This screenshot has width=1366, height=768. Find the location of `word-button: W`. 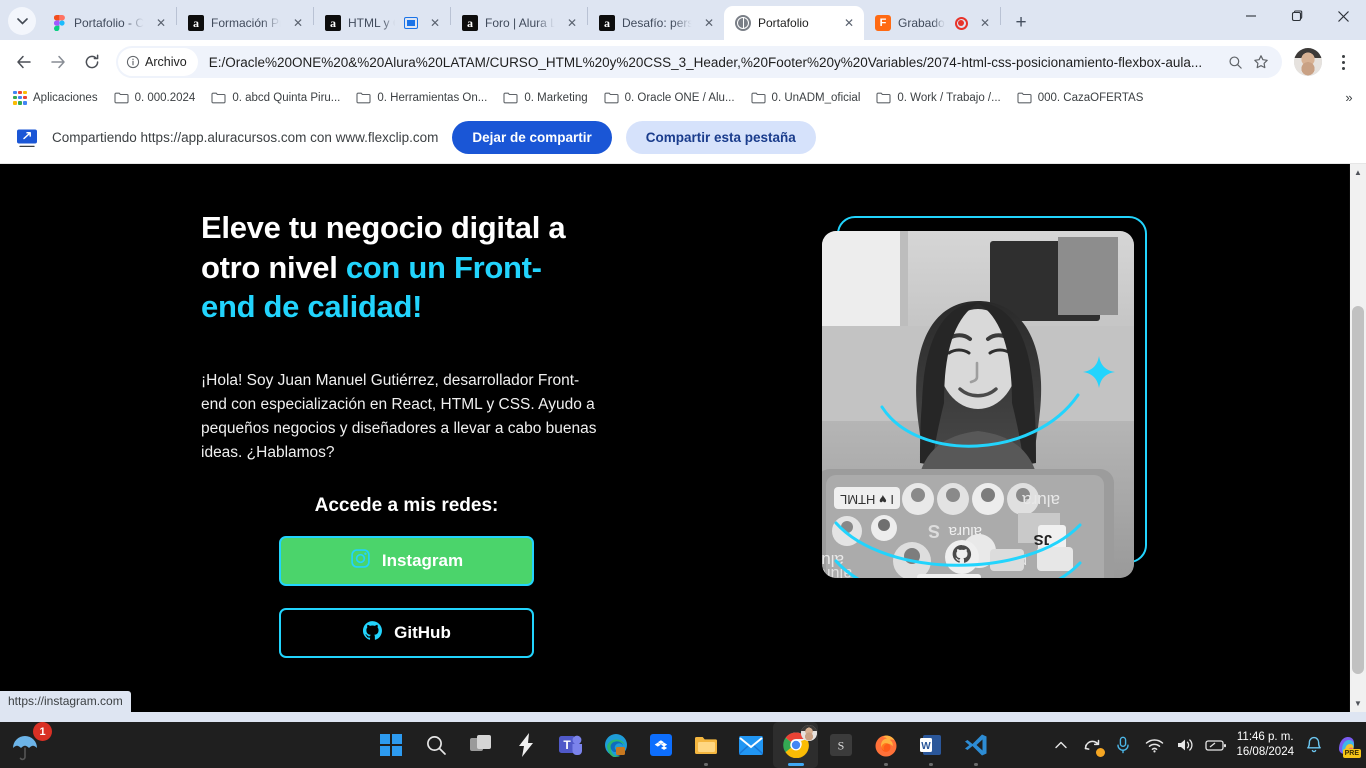

word-button: W is located at coordinates (930, 745).